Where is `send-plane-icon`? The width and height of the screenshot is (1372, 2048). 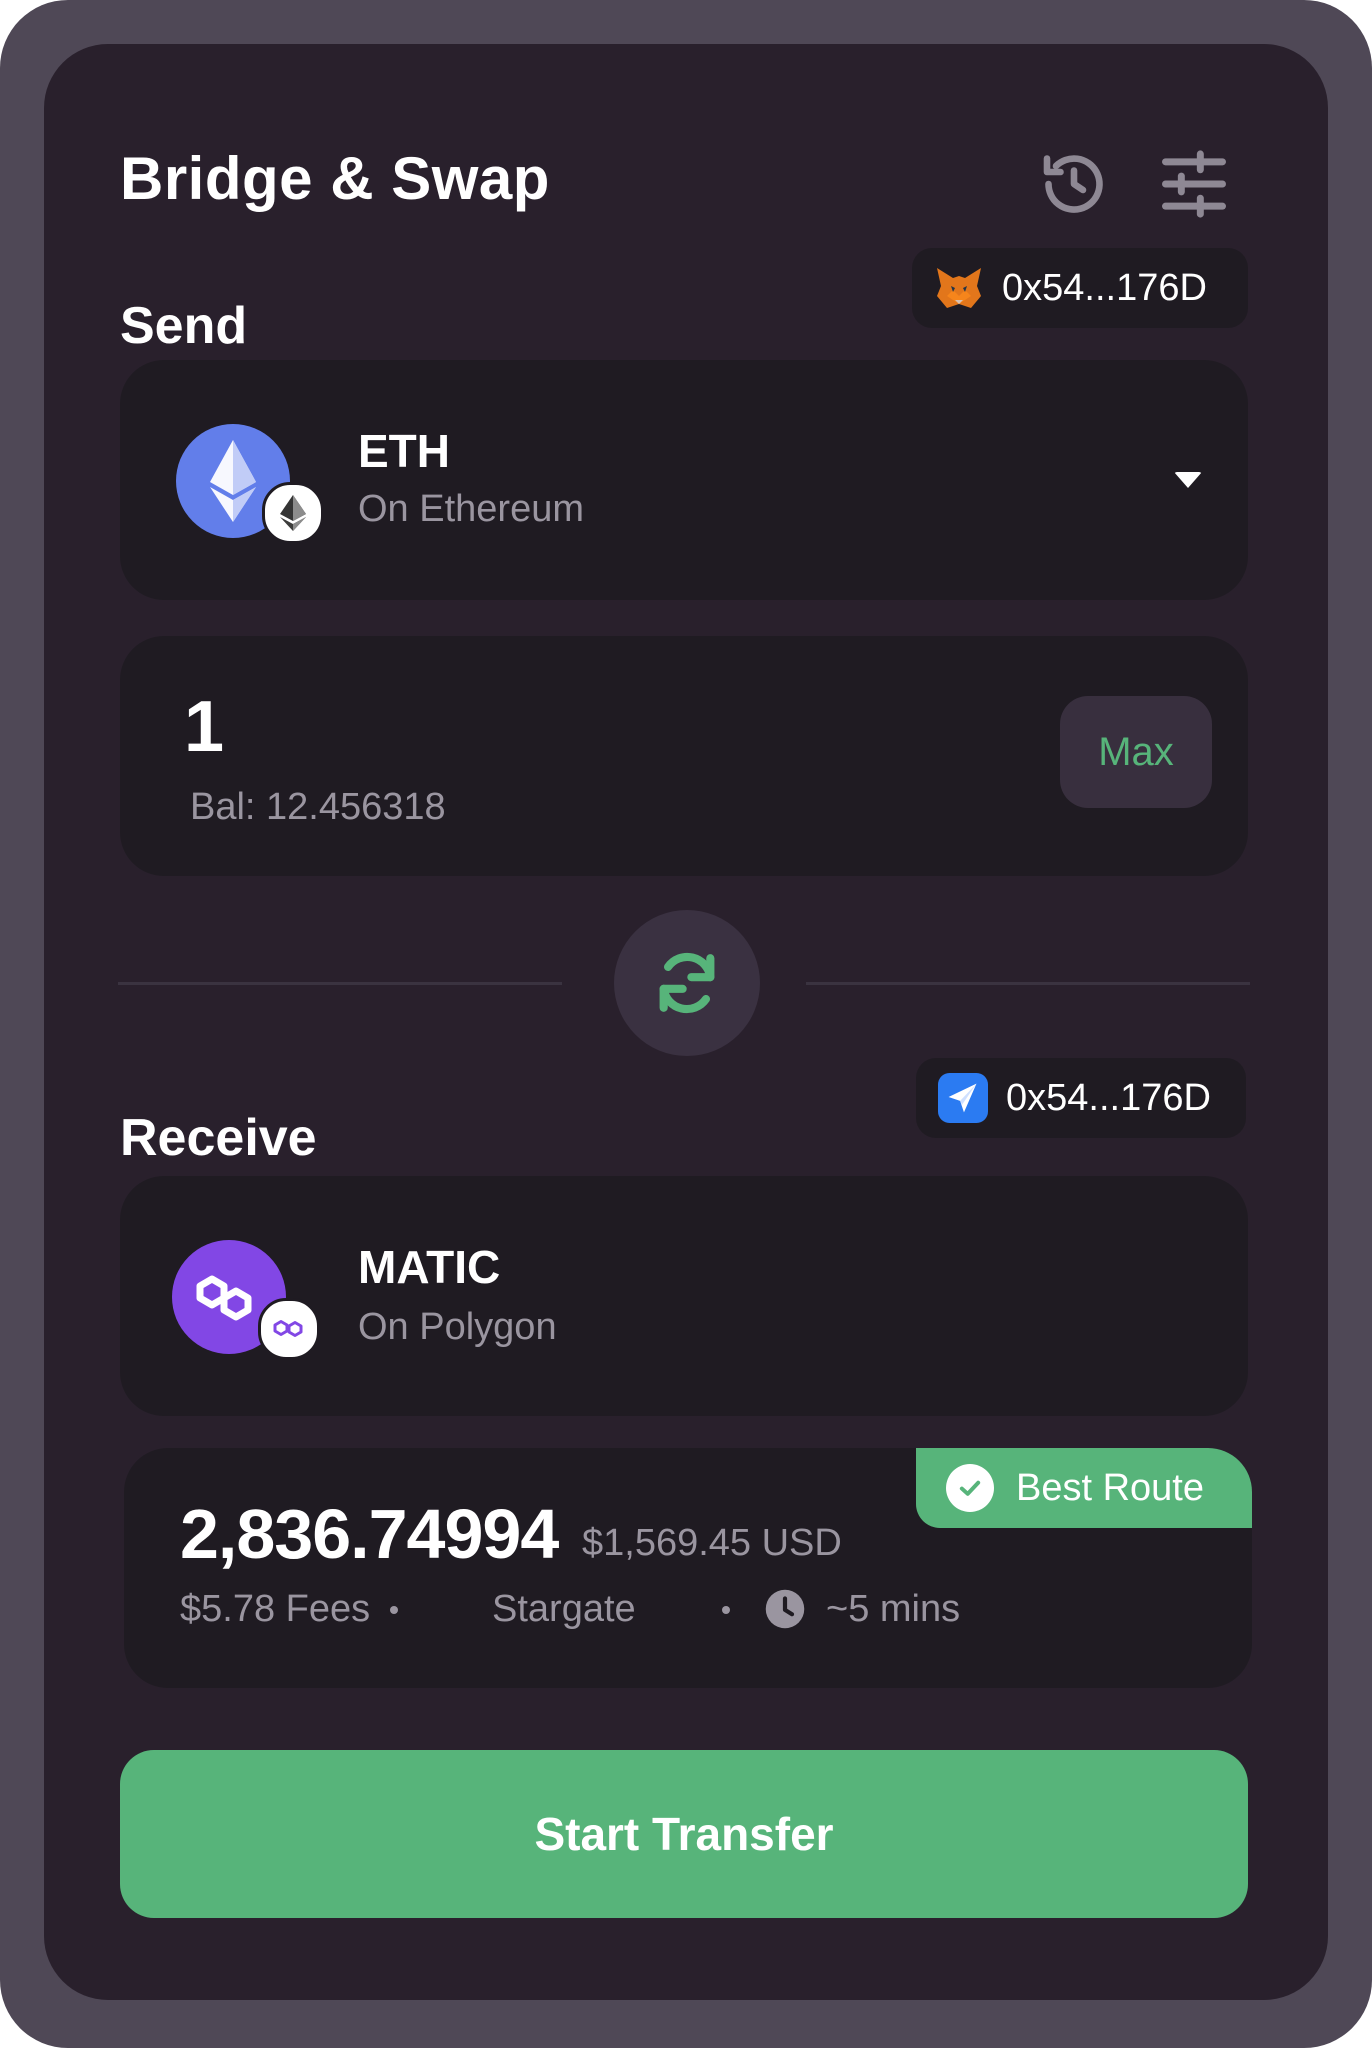
send-plane-icon is located at coordinates (963, 1098).